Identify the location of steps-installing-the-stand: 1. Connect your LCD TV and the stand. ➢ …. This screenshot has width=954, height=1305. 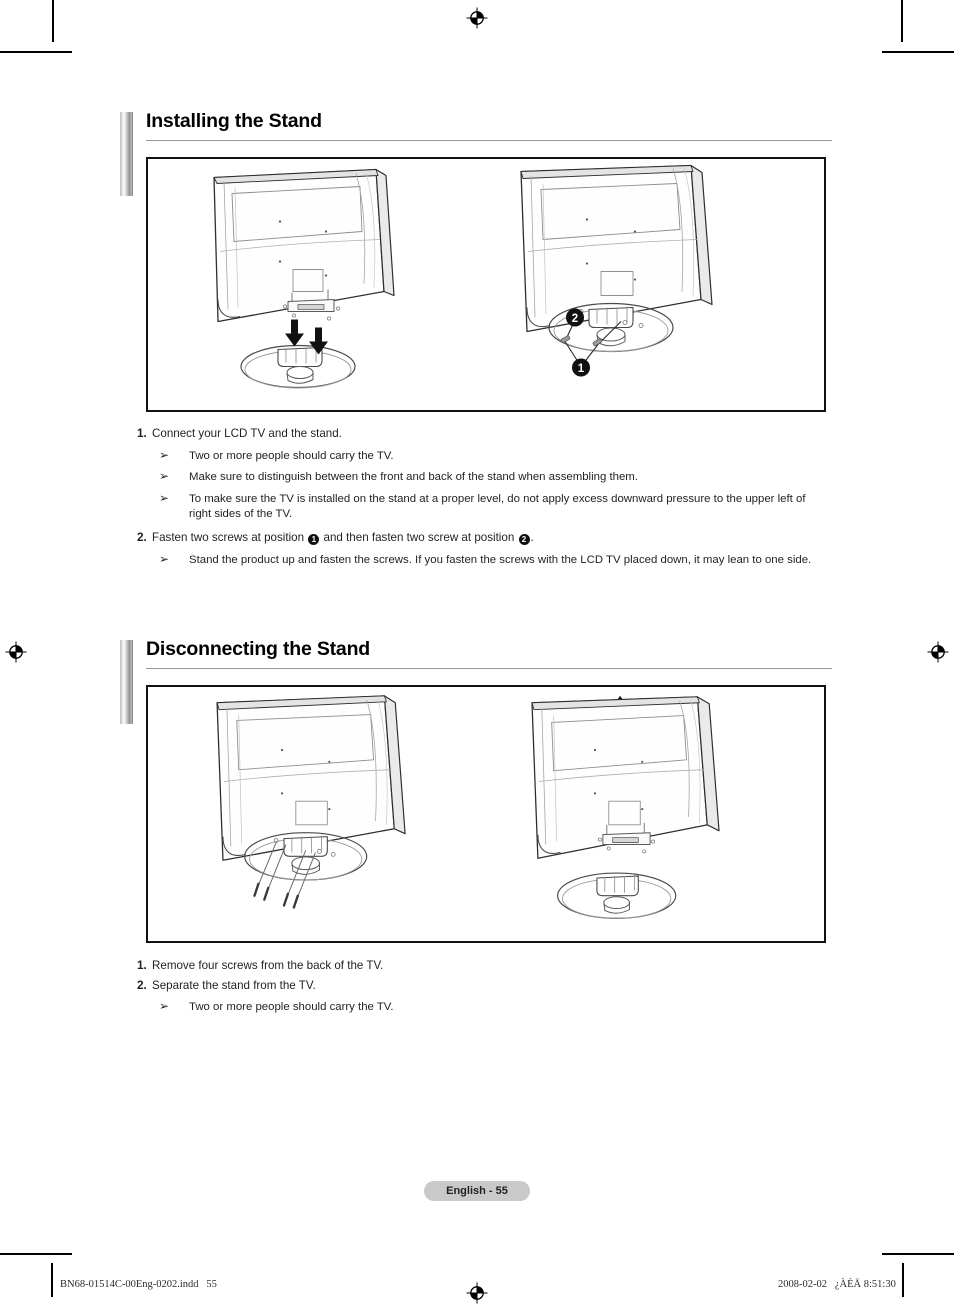
(487, 498).